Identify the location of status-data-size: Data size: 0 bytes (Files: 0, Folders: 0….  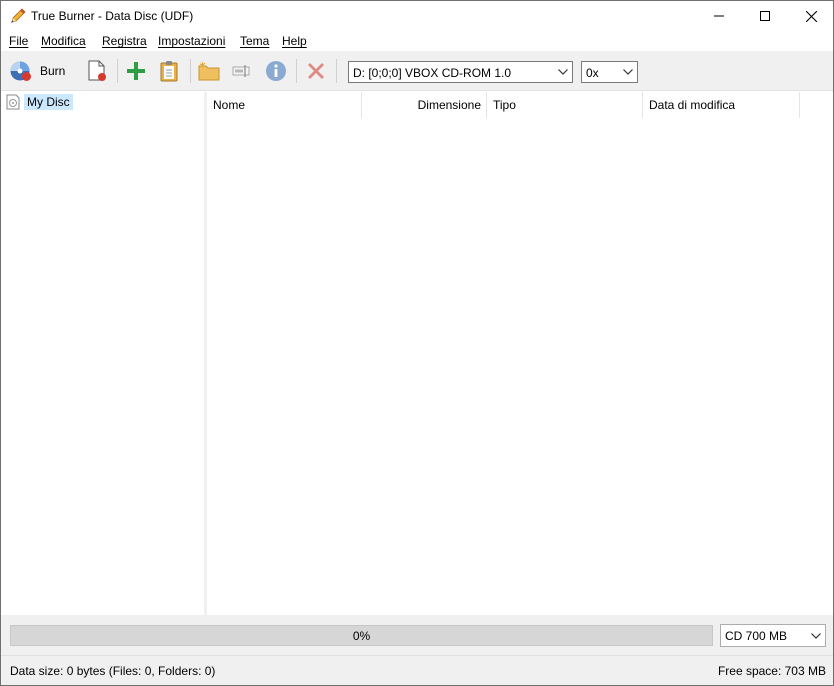
(113, 671).